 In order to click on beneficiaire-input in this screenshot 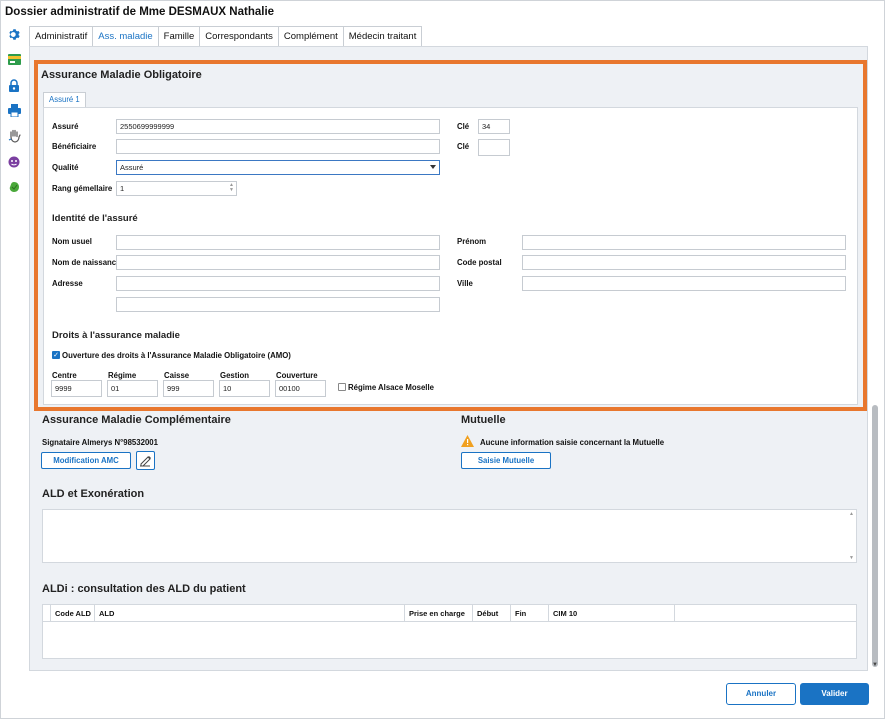, I will do `click(278, 146)`.